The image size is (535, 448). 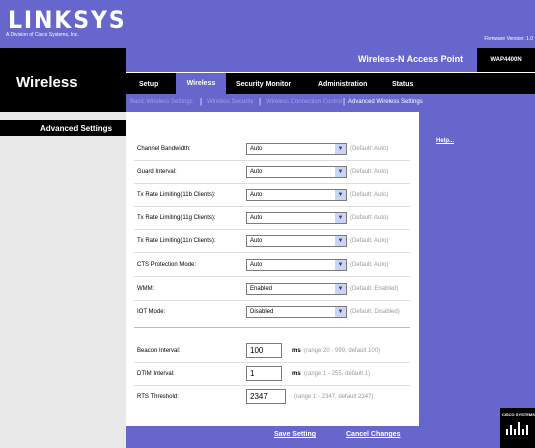 I want to click on firmware-version: Firmware Version: 1.0, so click(x=508, y=39).